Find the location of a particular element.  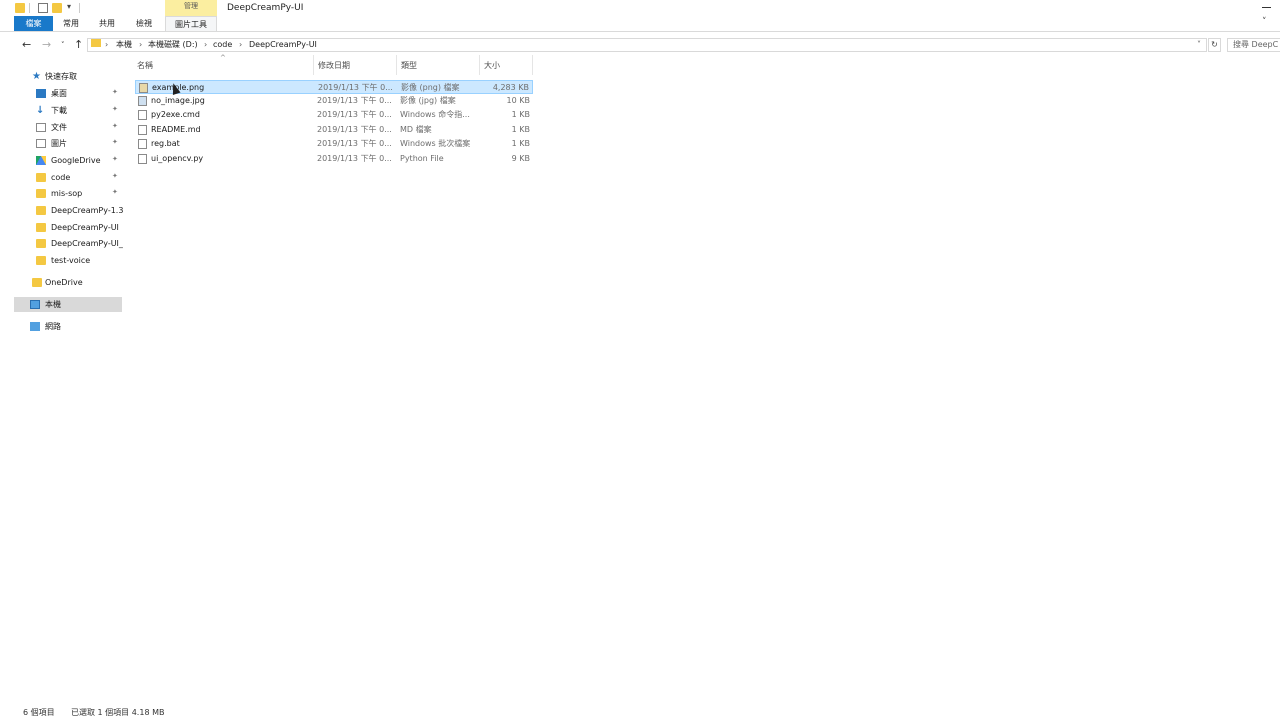

file-name: no_image.jpg is located at coordinates (178, 100).